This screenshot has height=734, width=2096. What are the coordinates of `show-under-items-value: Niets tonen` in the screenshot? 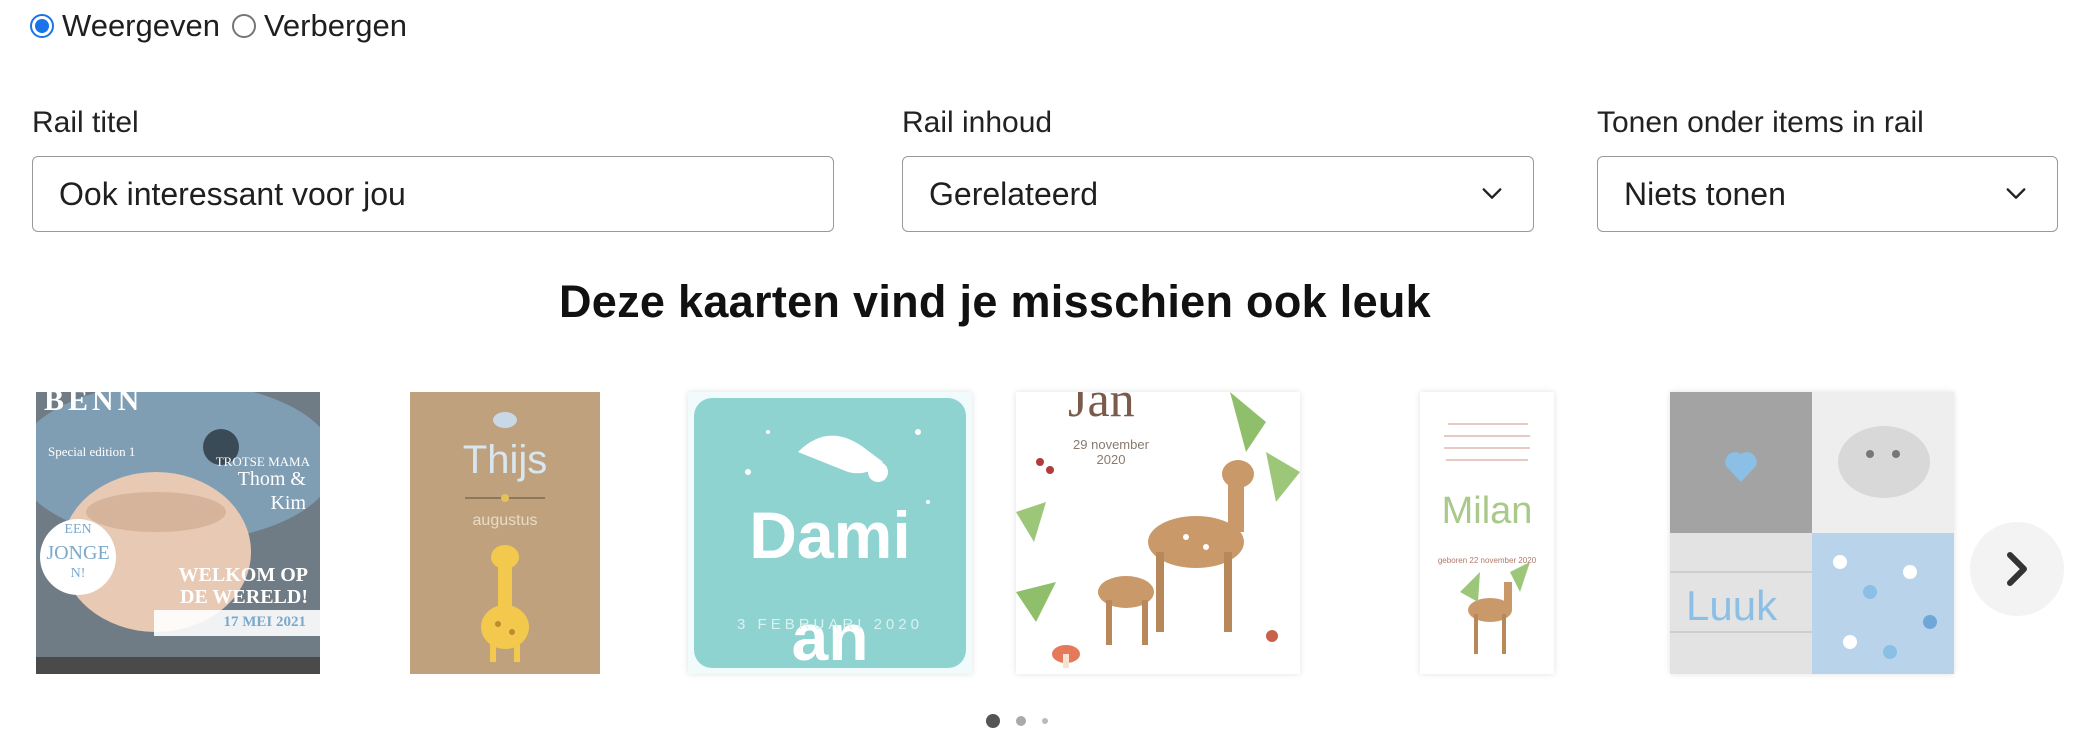 It's located at (1705, 193).